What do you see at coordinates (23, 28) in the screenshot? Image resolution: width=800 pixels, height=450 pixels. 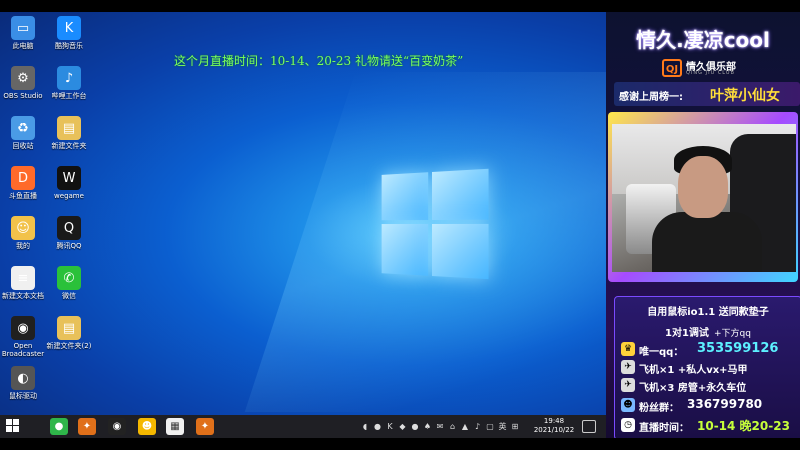 I see `computer-icon: ▭` at bounding box center [23, 28].